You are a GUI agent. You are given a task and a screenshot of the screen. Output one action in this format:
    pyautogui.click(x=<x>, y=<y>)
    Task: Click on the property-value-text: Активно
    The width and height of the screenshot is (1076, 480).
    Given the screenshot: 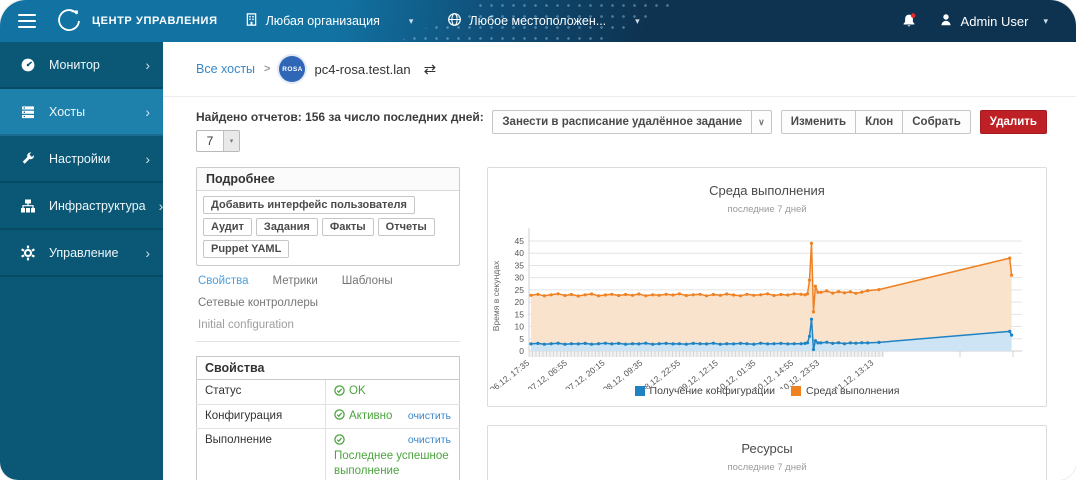 What is the action you would take?
    pyautogui.click(x=371, y=415)
    